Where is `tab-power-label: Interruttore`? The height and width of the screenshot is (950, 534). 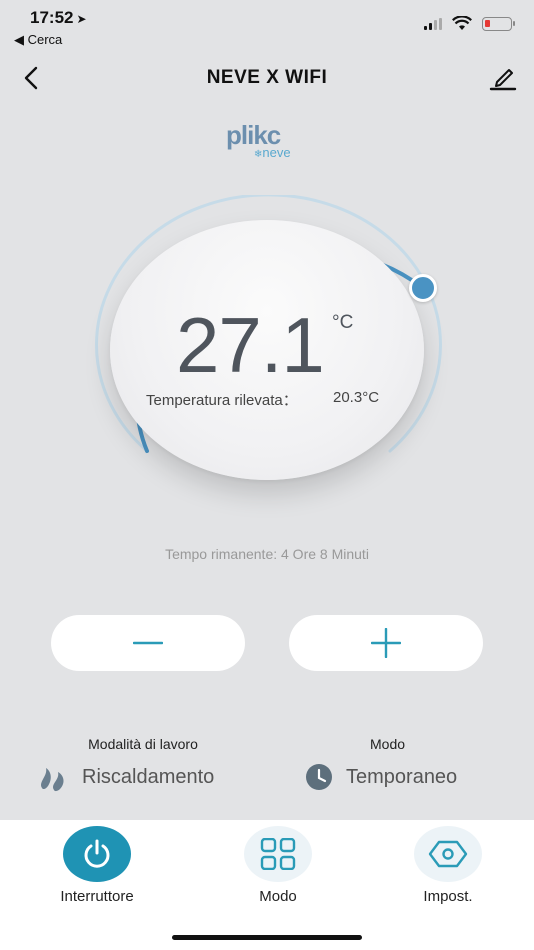 tab-power-label: Interruttore is located at coordinates (97, 896).